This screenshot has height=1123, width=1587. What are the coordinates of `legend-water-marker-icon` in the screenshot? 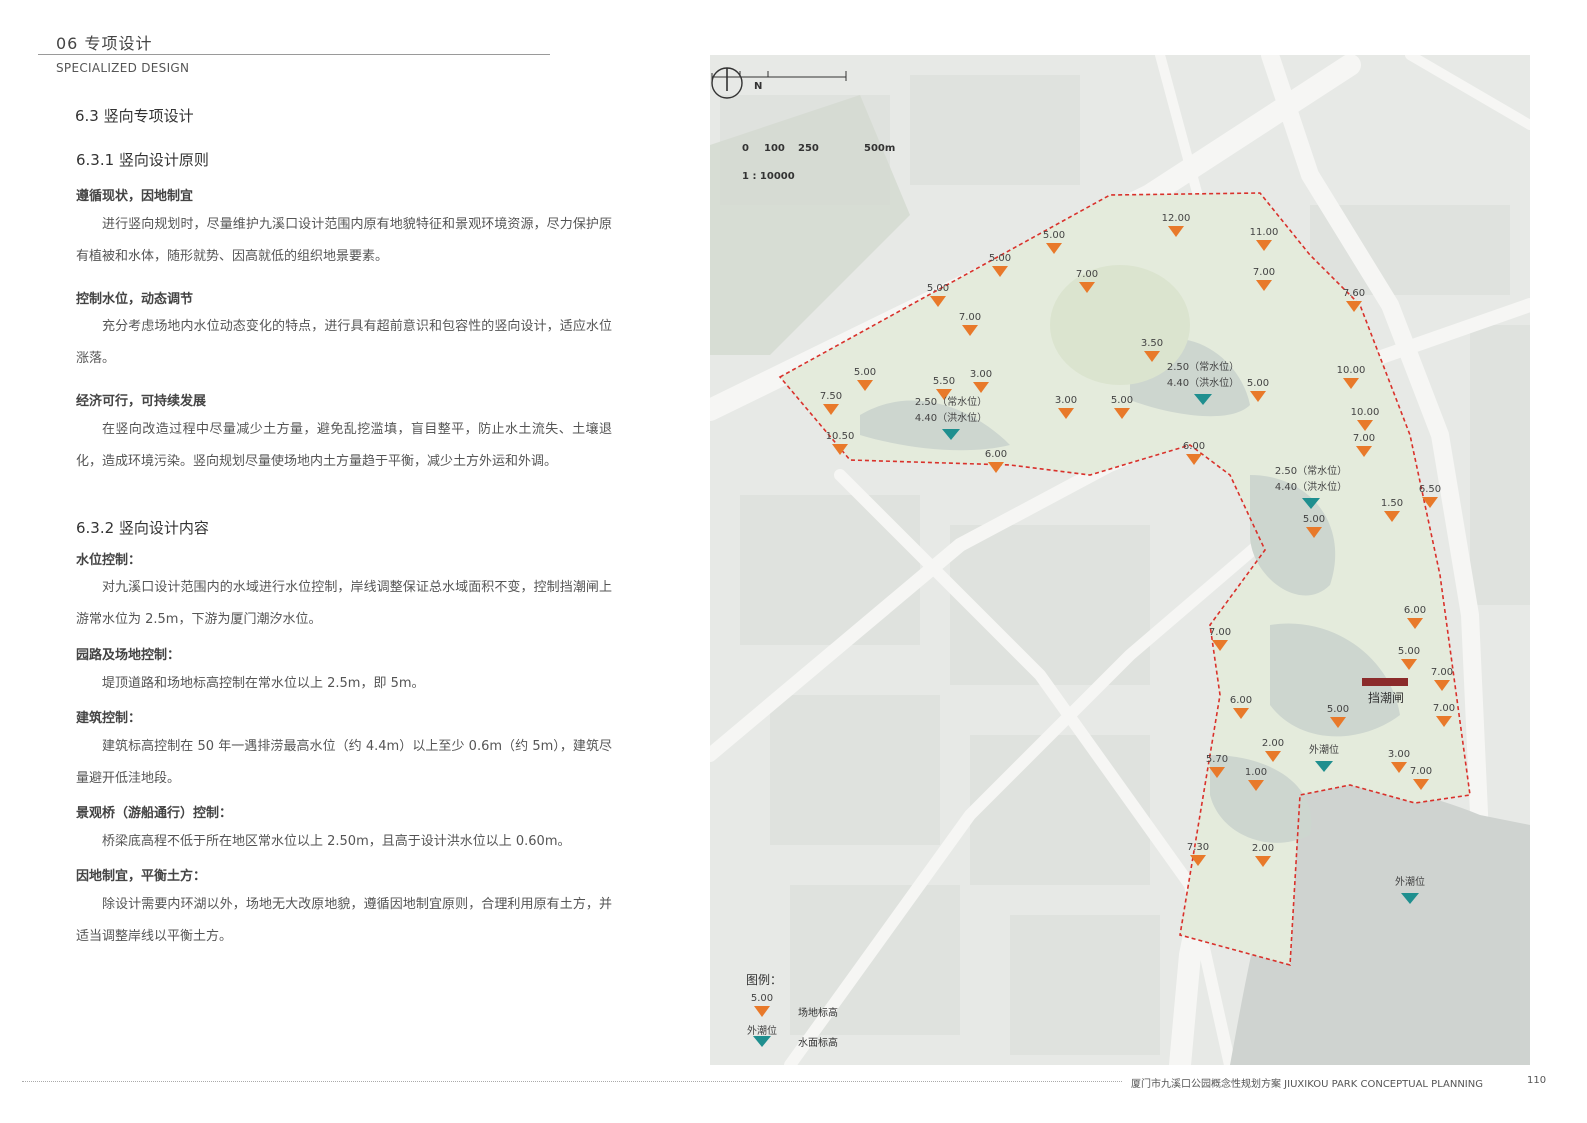 It's located at (762, 1041).